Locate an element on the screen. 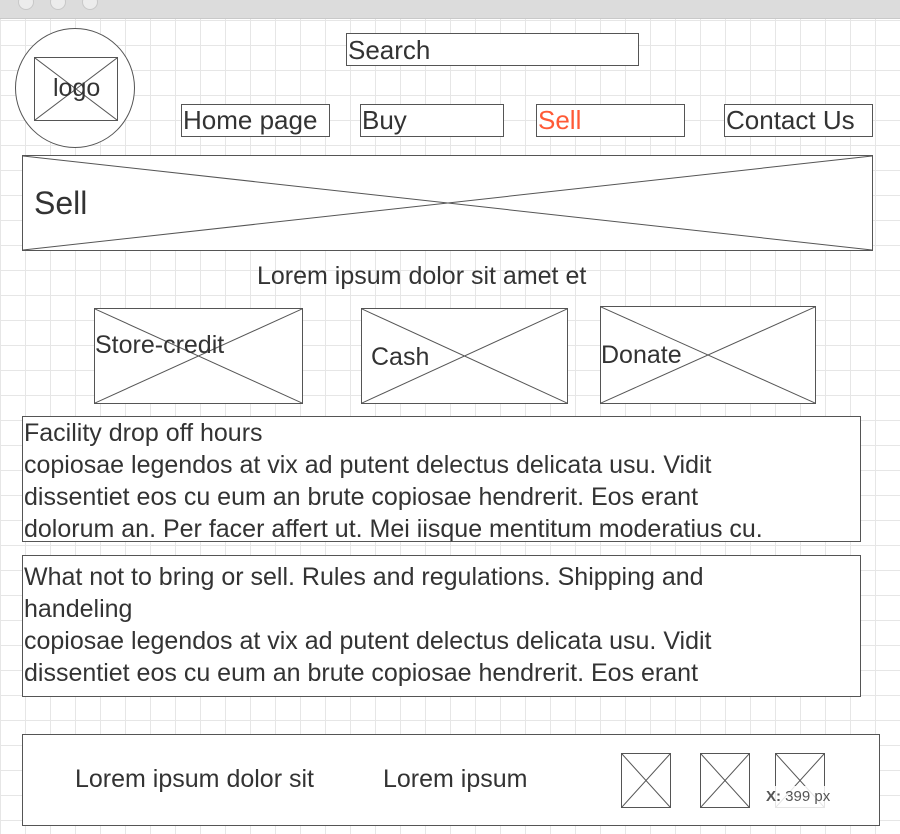 The image size is (900, 834). nav-contact-us-label: Contact Us is located at coordinates (790, 120).